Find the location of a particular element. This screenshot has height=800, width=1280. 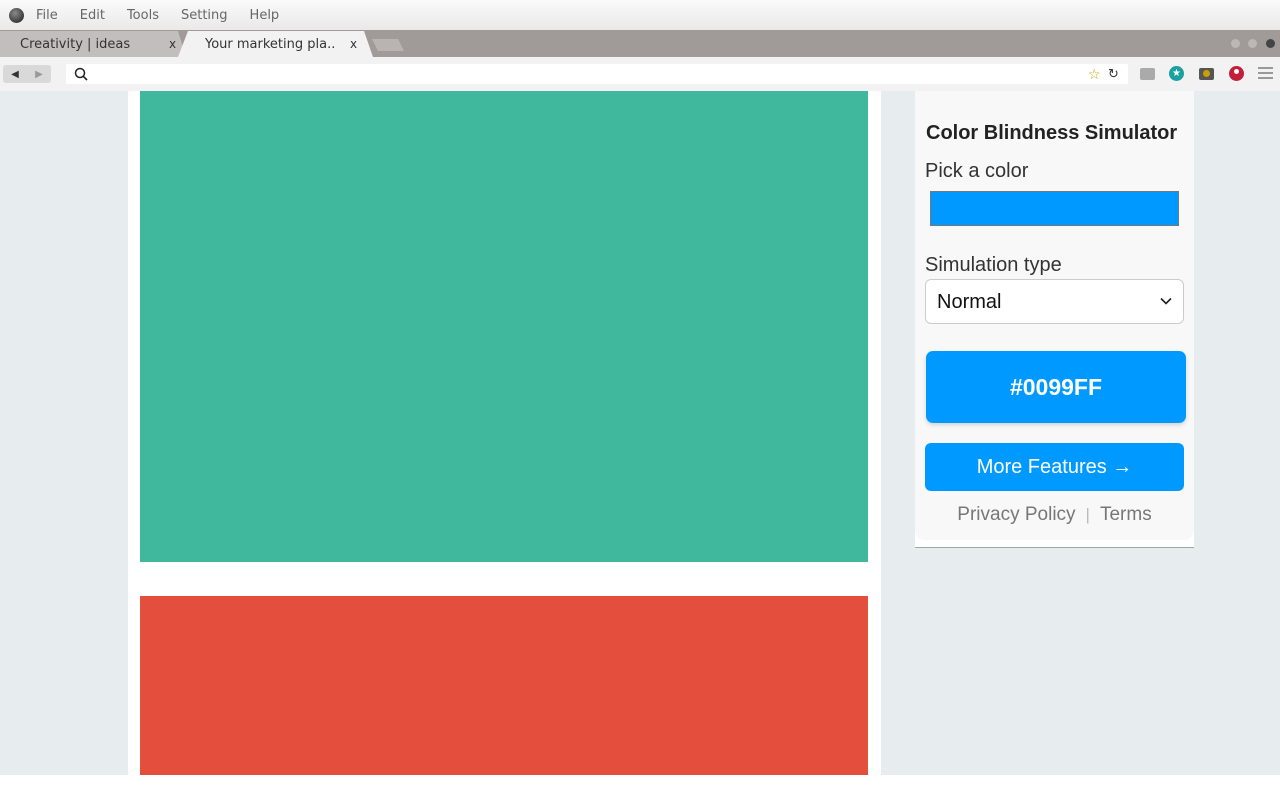

menu-tools: Tools is located at coordinates (143, 15).